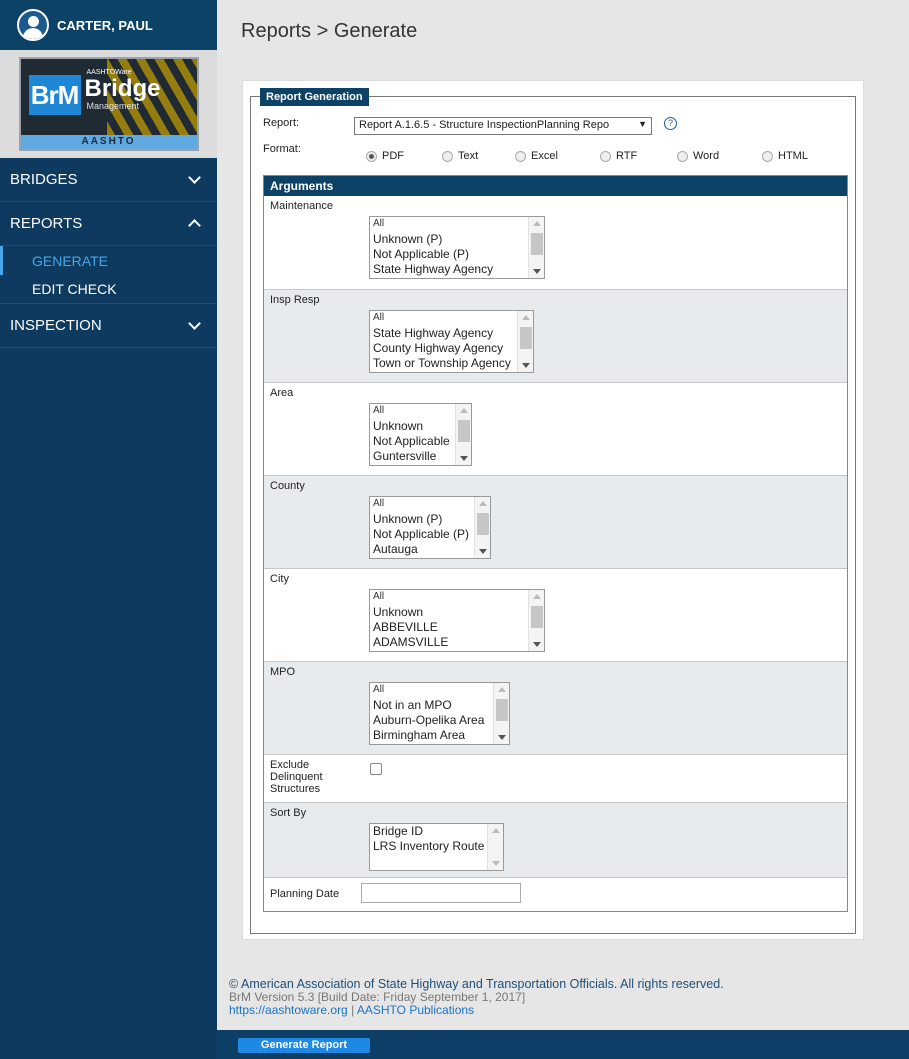 This screenshot has height=1059, width=909. Describe the element at coordinates (706, 156) in the screenshot. I see `radio-label: Word` at that location.